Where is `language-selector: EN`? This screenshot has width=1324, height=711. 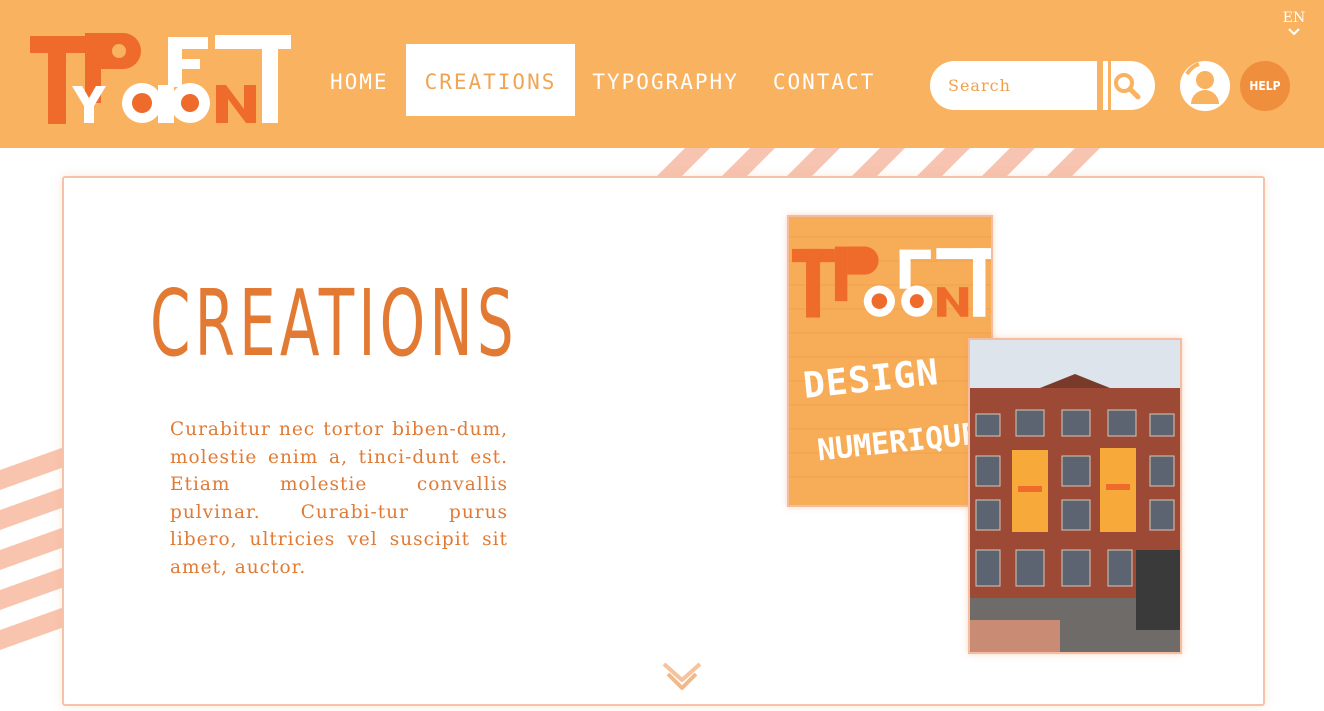
language-selector: EN is located at coordinates (1294, 18).